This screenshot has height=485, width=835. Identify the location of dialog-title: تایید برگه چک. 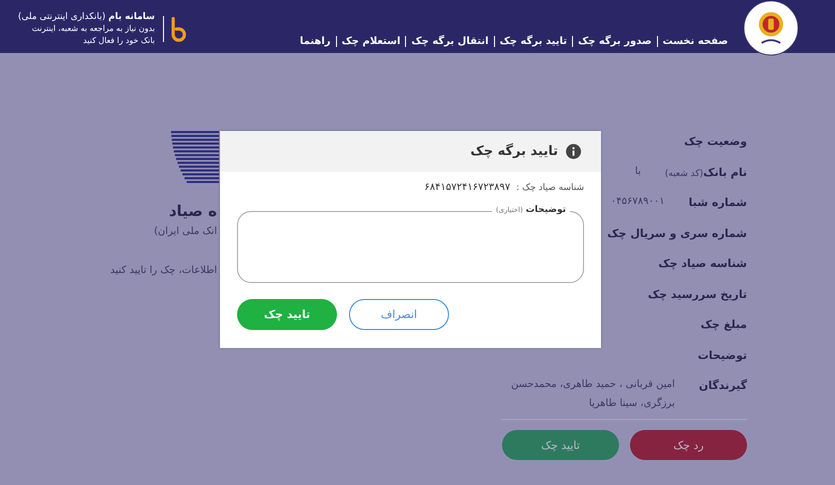
(514, 151).